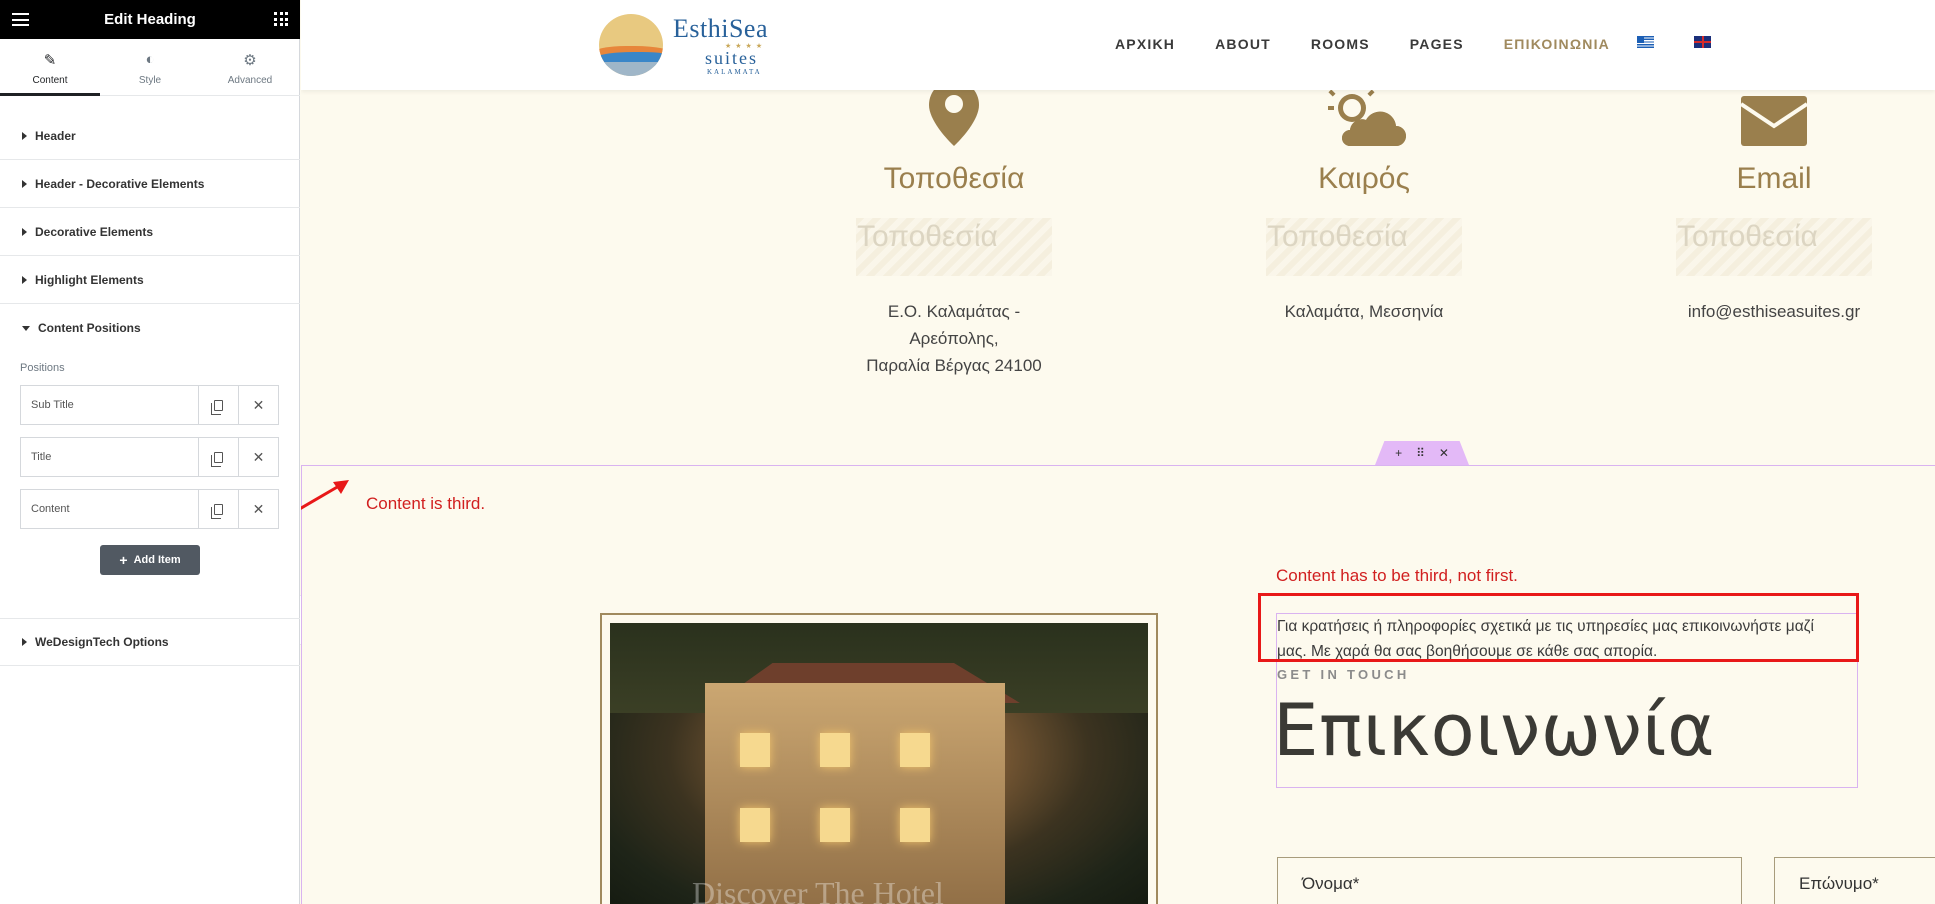 This screenshot has width=1935, height=904. Describe the element at coordinates (1557, 44) in the screenshot. I see `nav-item-contact: ΕΠΙΚΟΙΝΩΝΙΑ` at that location.